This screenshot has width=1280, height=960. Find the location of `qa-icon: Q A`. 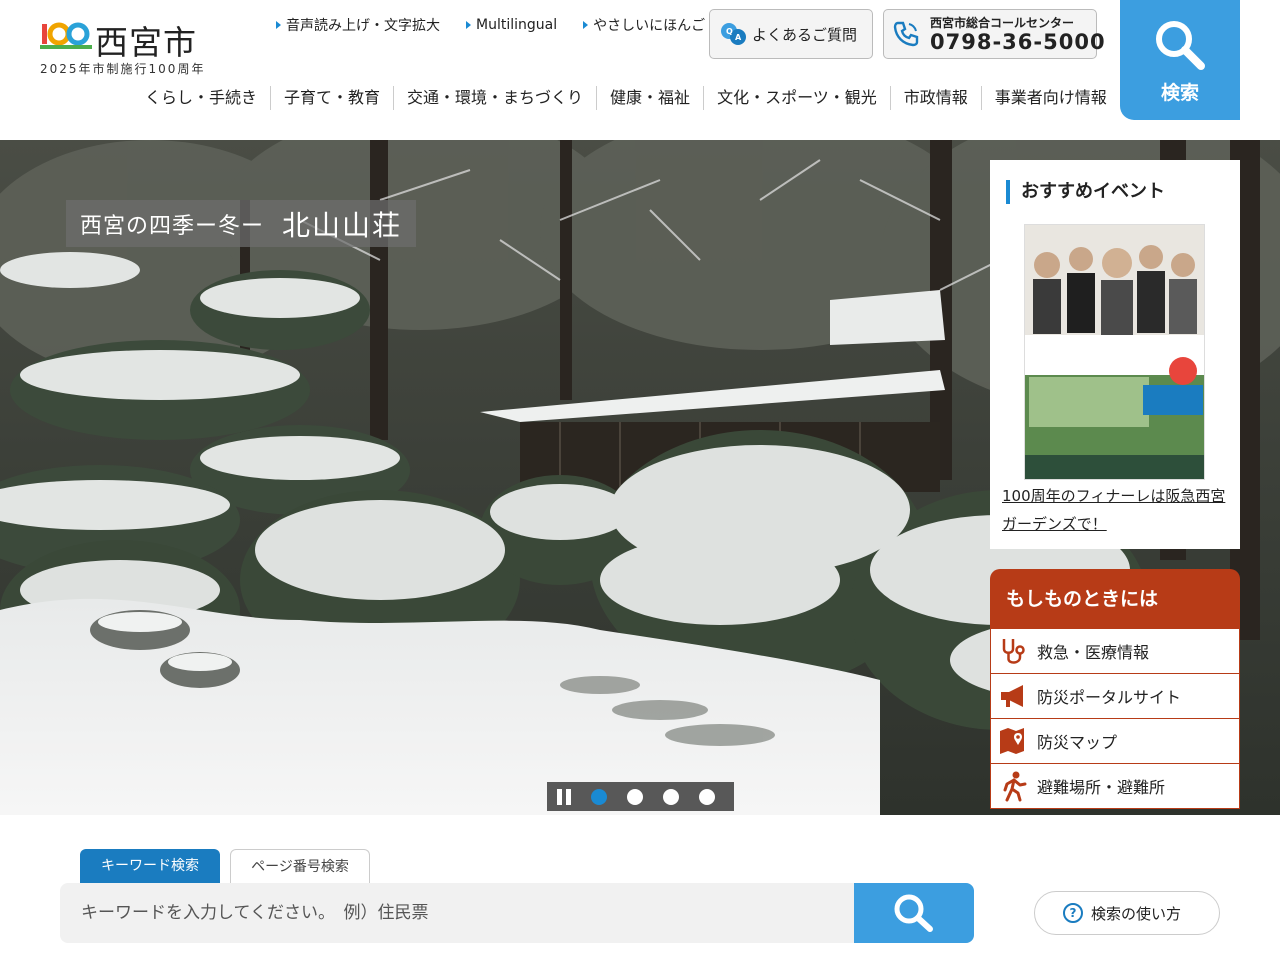

qa-icon: Q A is located at coordinates (733, 34).